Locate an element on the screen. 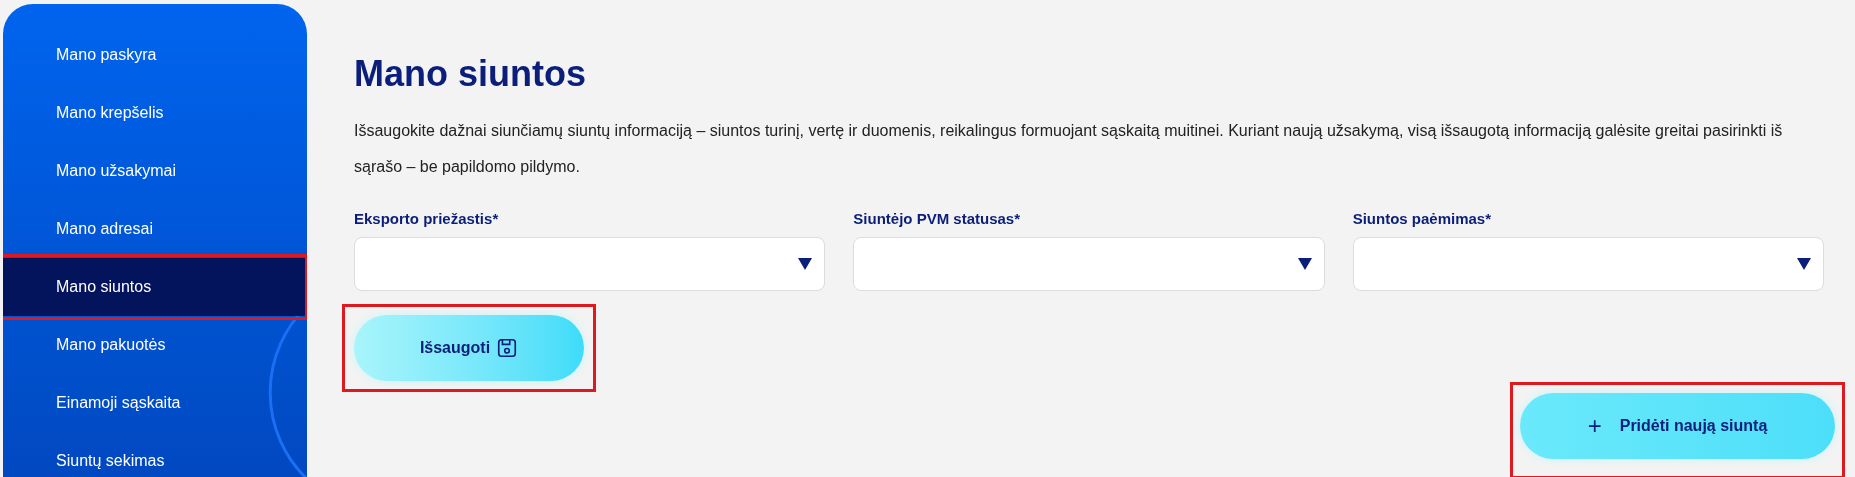 The image size is (1855, 477). page-description: Išsaugokite dažnai siunčiamų siuntų informaciją – siuntos turinį, vertę ir duomenis, reikalingus formuojant sąskaitą muitinei. Kuriant naują užsakymą, visą išsaugotą informaciją galėsite greitai pasirinkti iš sąrašo – be papildomo pildymo. is located at coordinates (1069, 149).